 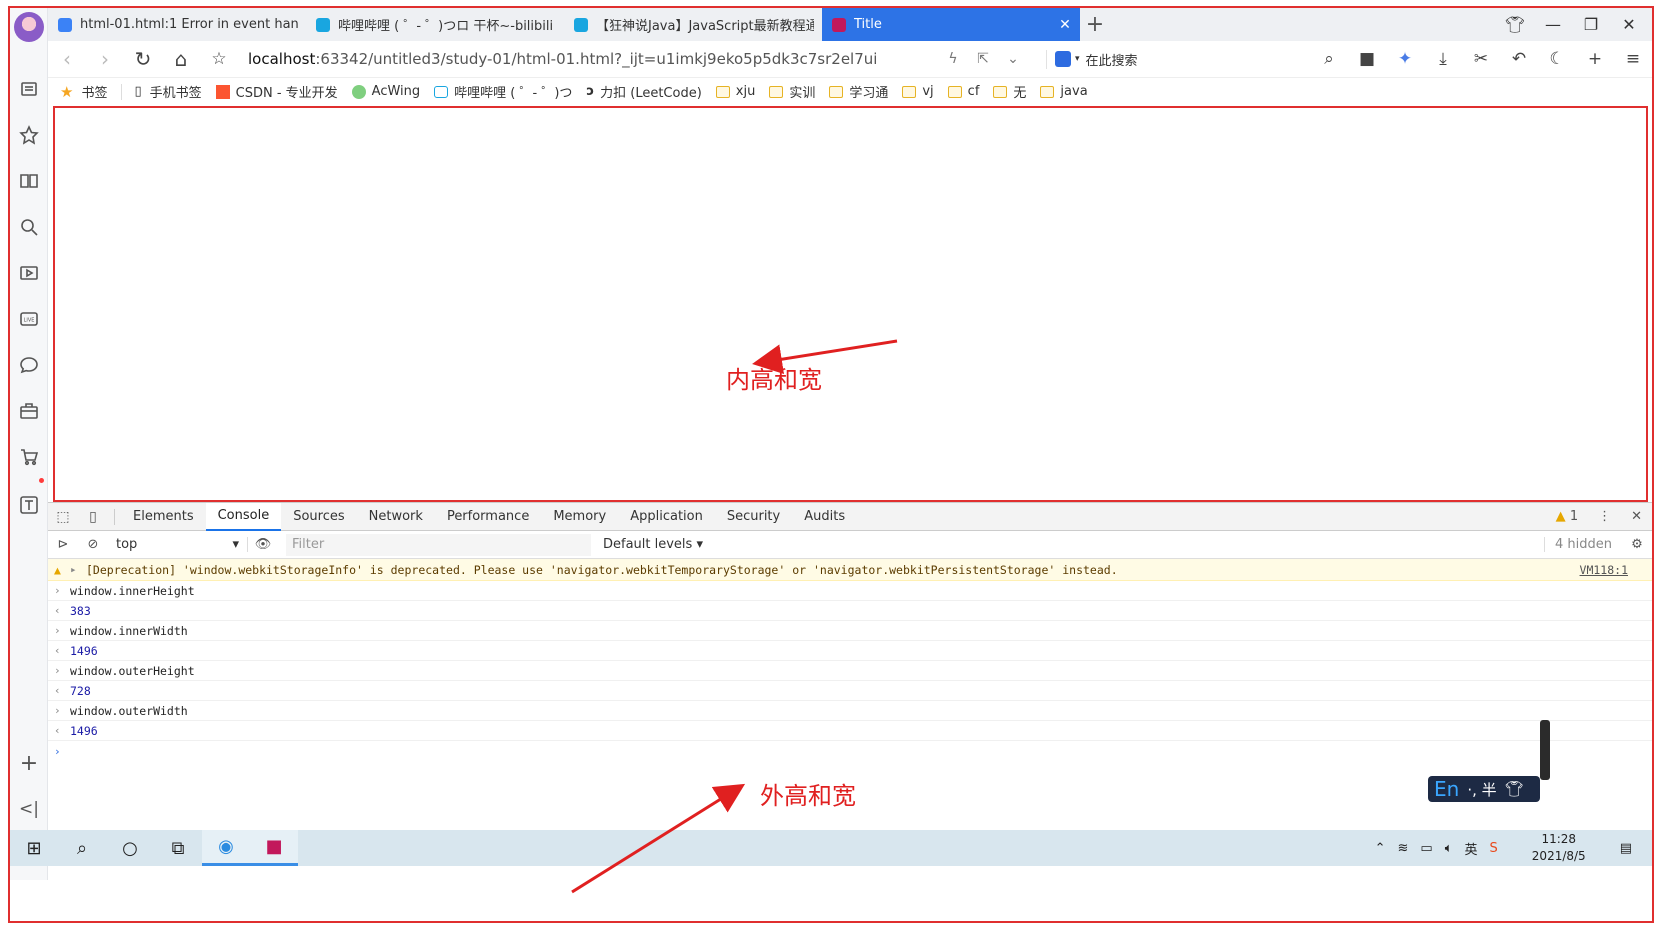 I want to click on tab-application: Application, so click(x=666, y=517).